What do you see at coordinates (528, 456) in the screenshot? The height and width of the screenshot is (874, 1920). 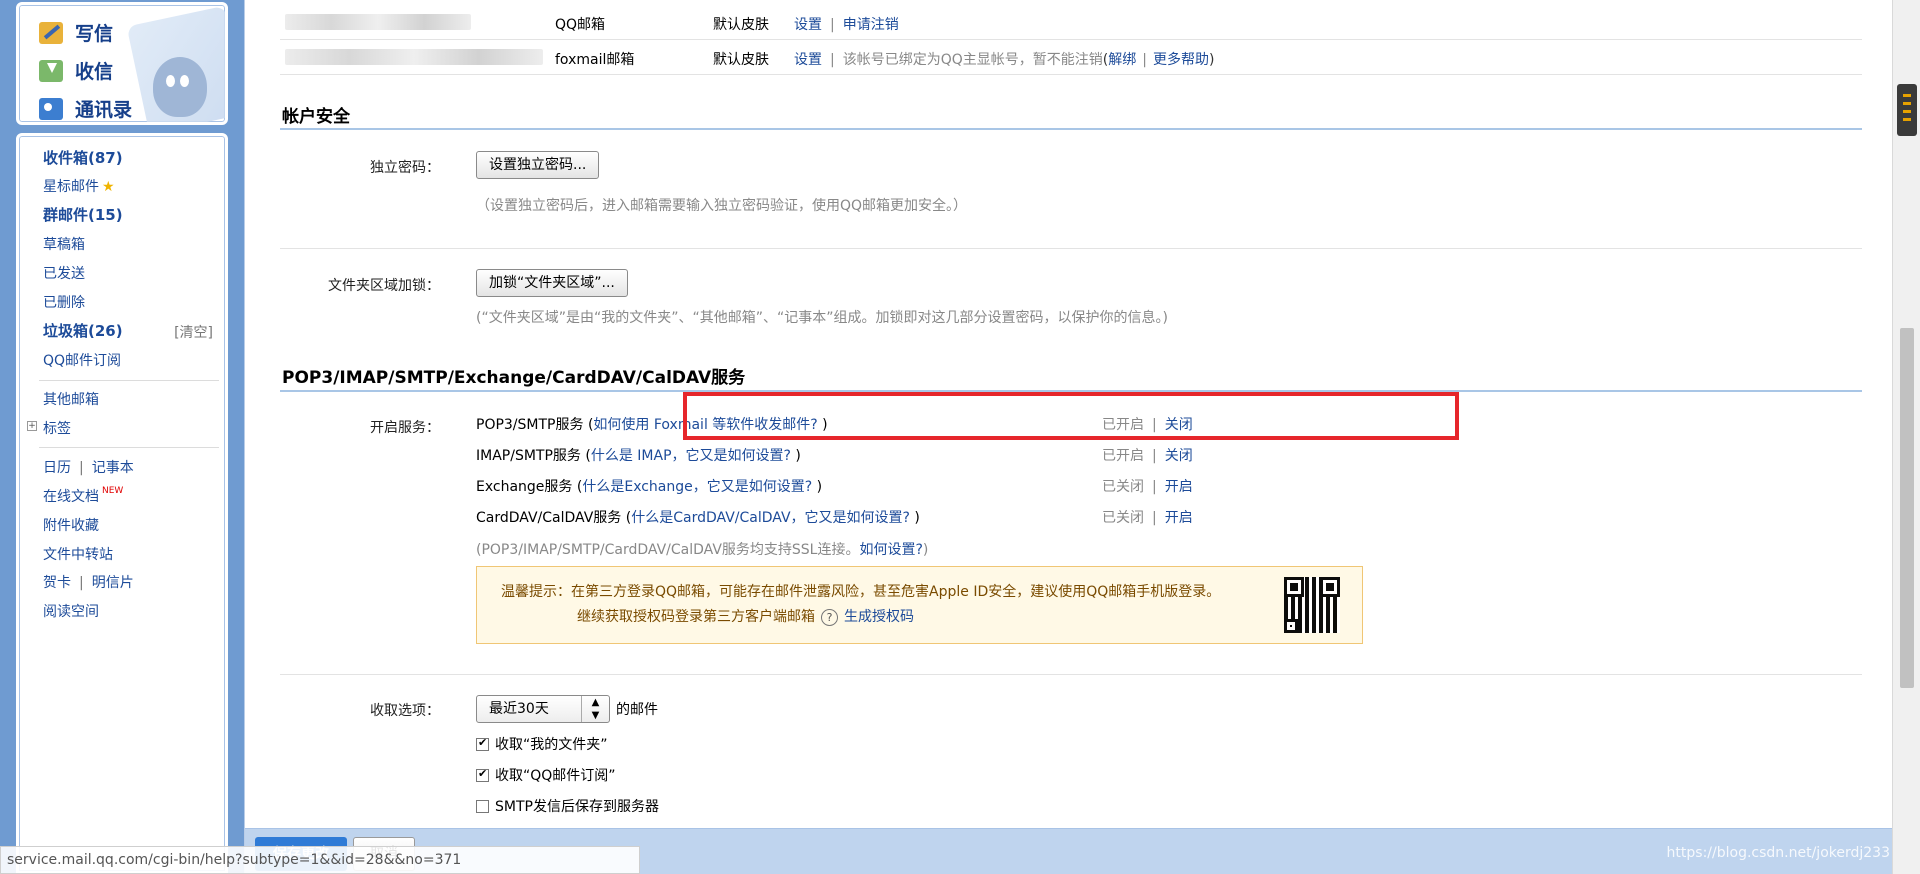 I see `service-name: IMAP/SMTP服务` at bounding box center [528, 456].